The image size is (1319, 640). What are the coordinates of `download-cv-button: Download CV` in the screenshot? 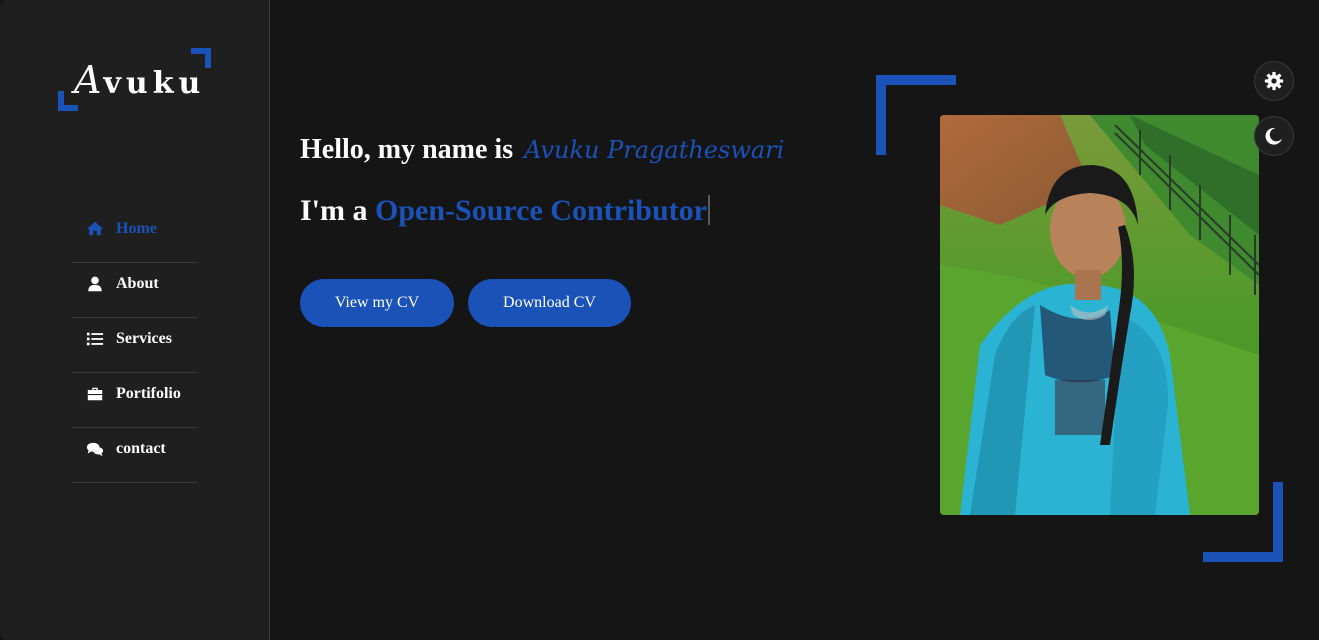 It's located at (549, 303).